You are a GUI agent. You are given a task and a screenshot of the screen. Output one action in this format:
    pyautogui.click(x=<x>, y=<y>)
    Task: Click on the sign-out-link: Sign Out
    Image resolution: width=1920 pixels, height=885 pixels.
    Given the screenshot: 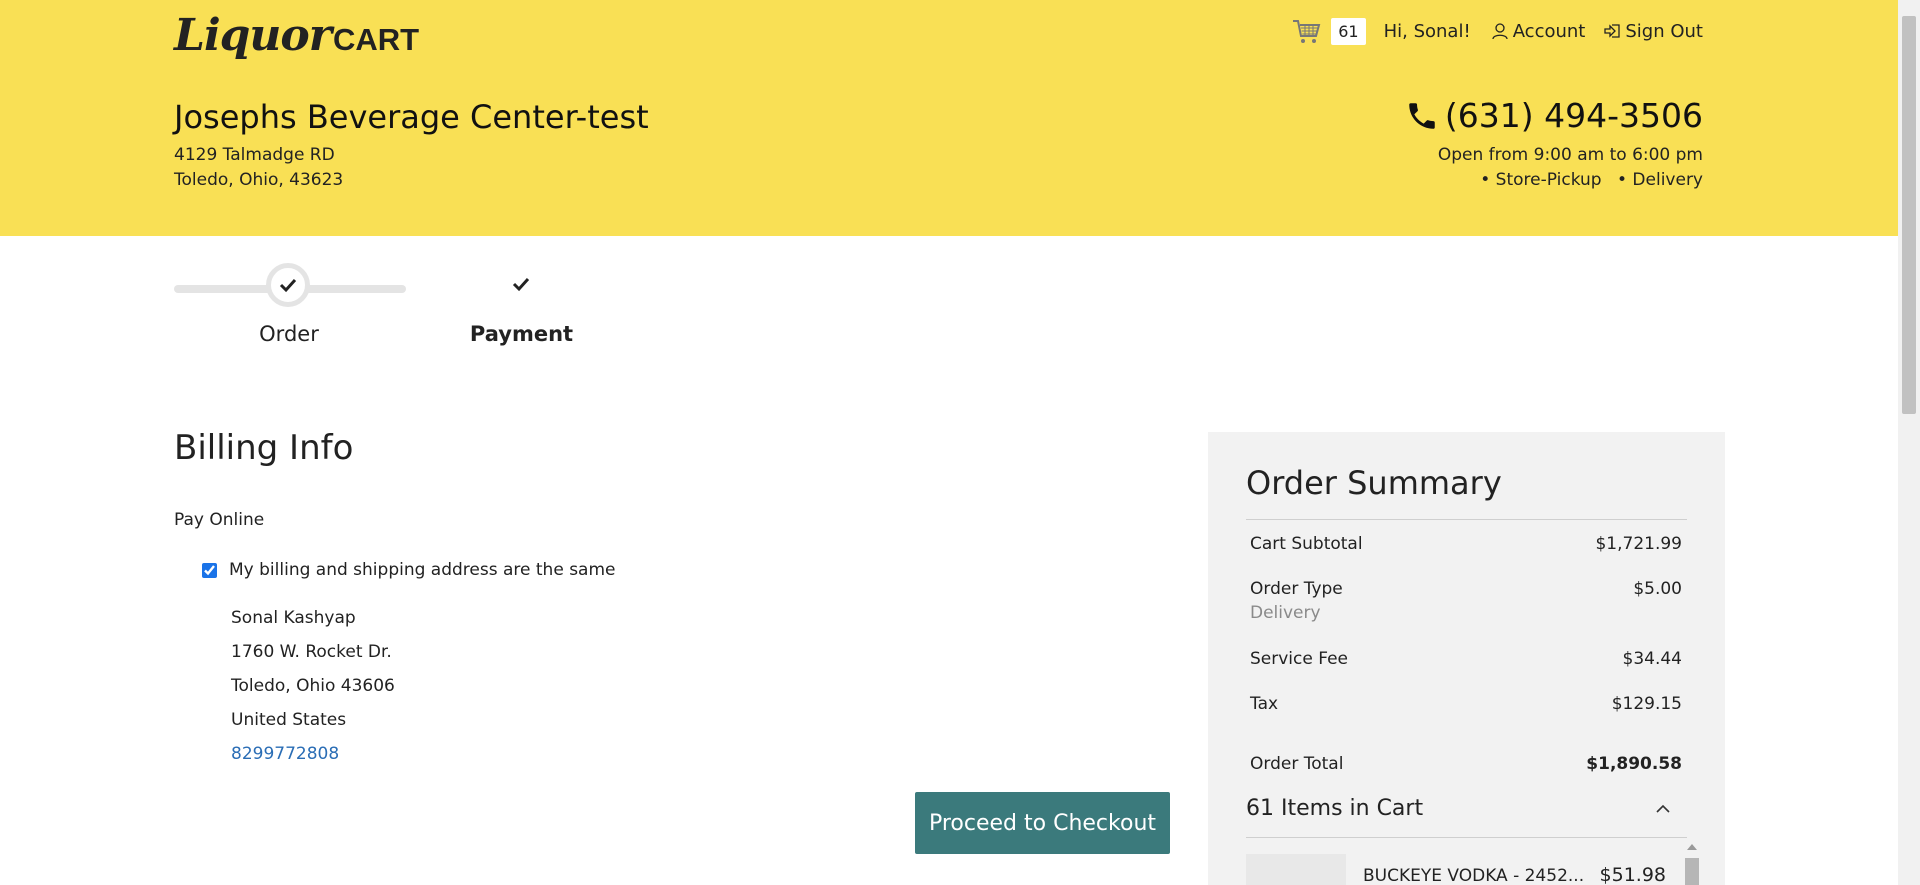 What is the action you would take?
    pyautogui.click(x=1653, y=31)
    